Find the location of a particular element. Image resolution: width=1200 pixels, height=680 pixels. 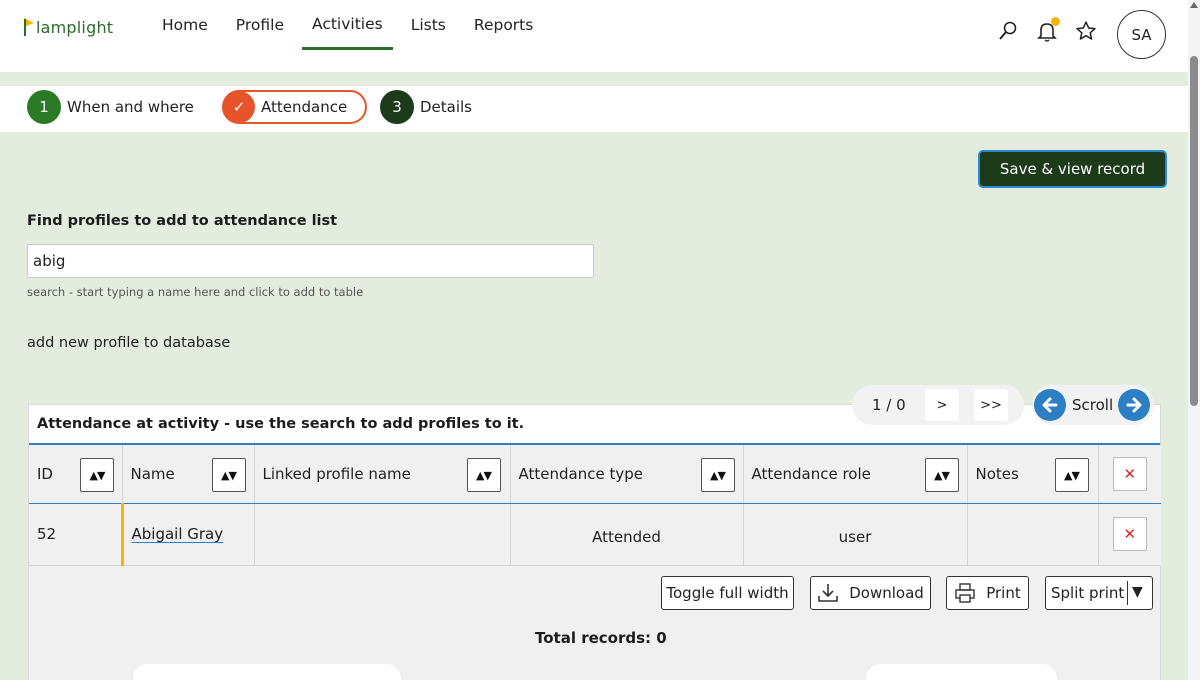

step-details: 3 Details is located at coordinates (426, 107).